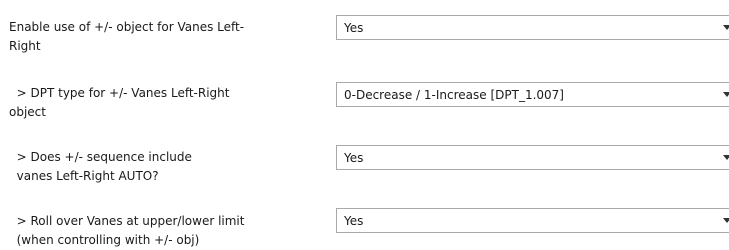 This screenshot has width=729, height=250. I want to click on param-label-line2: (when controlling with +/- obj), so click(104, 240).